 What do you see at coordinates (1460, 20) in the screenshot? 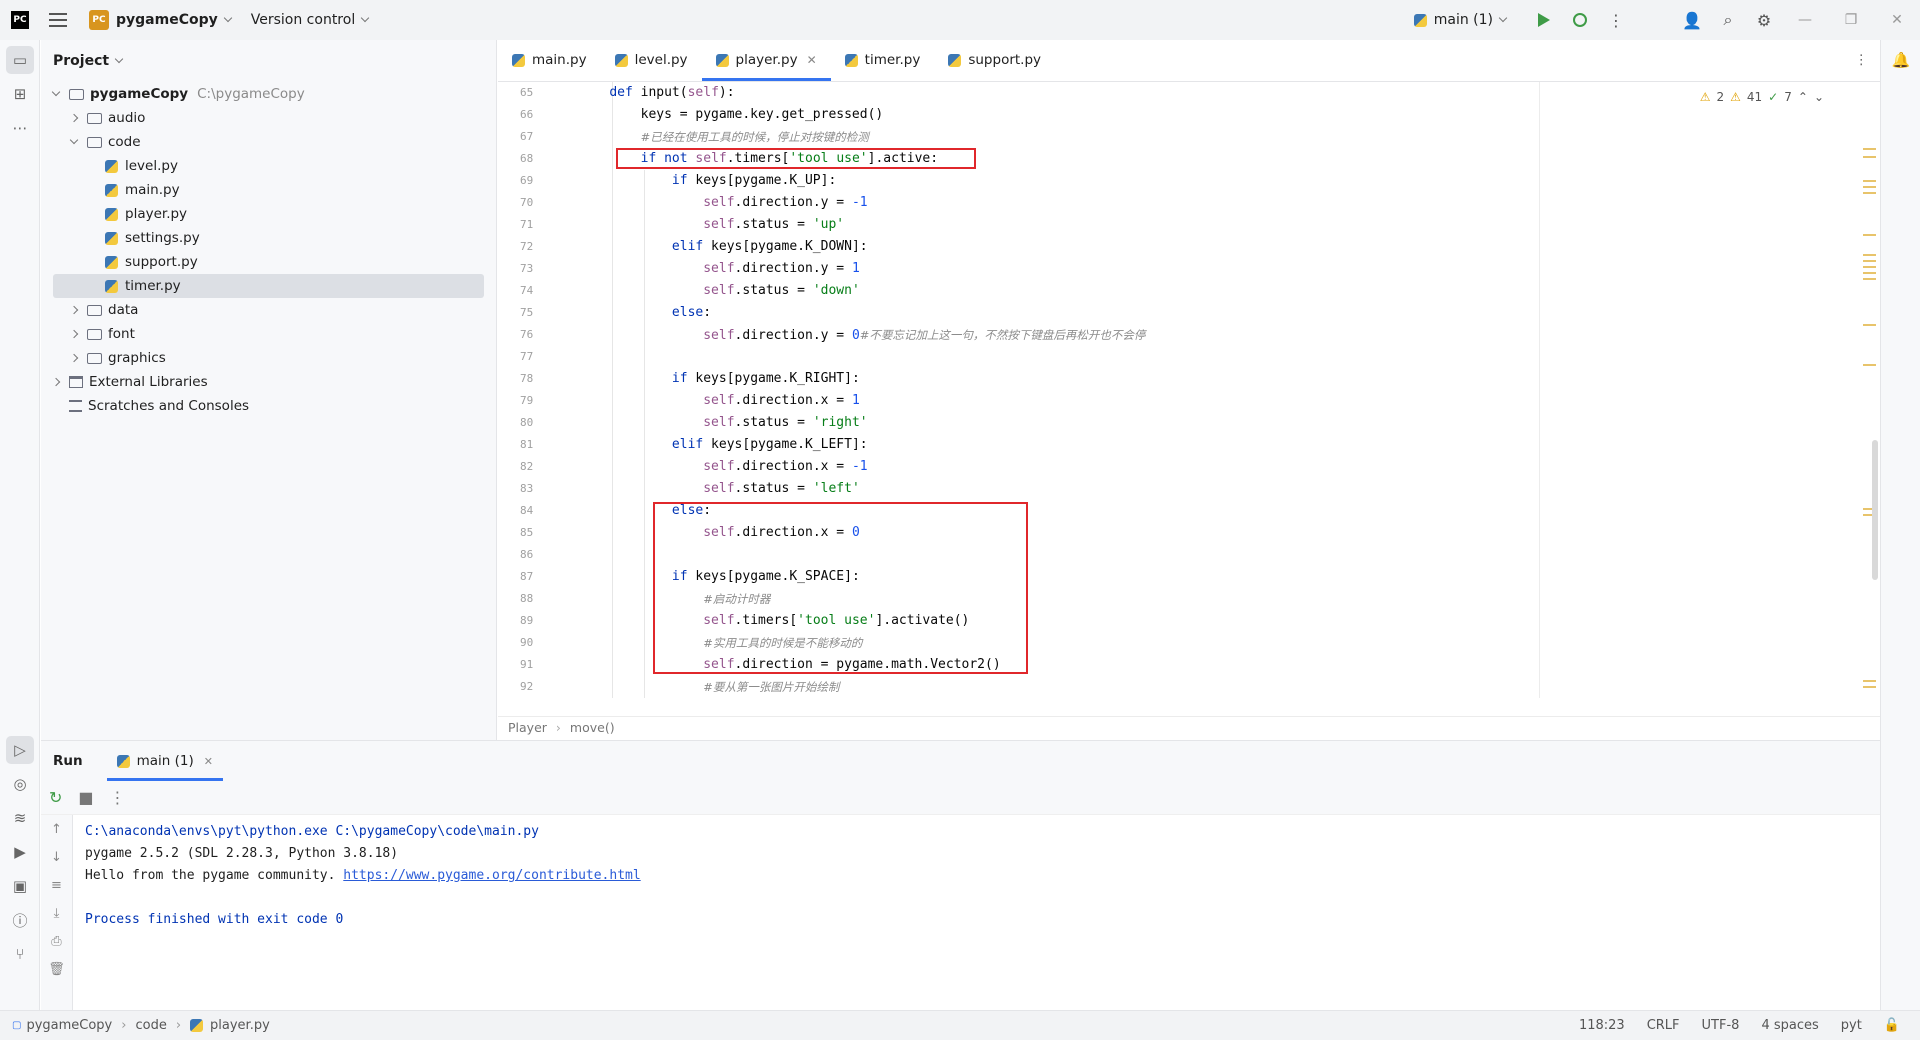
I see `run-configuration-selector: main (1)` at bounding box center [1460, 20].